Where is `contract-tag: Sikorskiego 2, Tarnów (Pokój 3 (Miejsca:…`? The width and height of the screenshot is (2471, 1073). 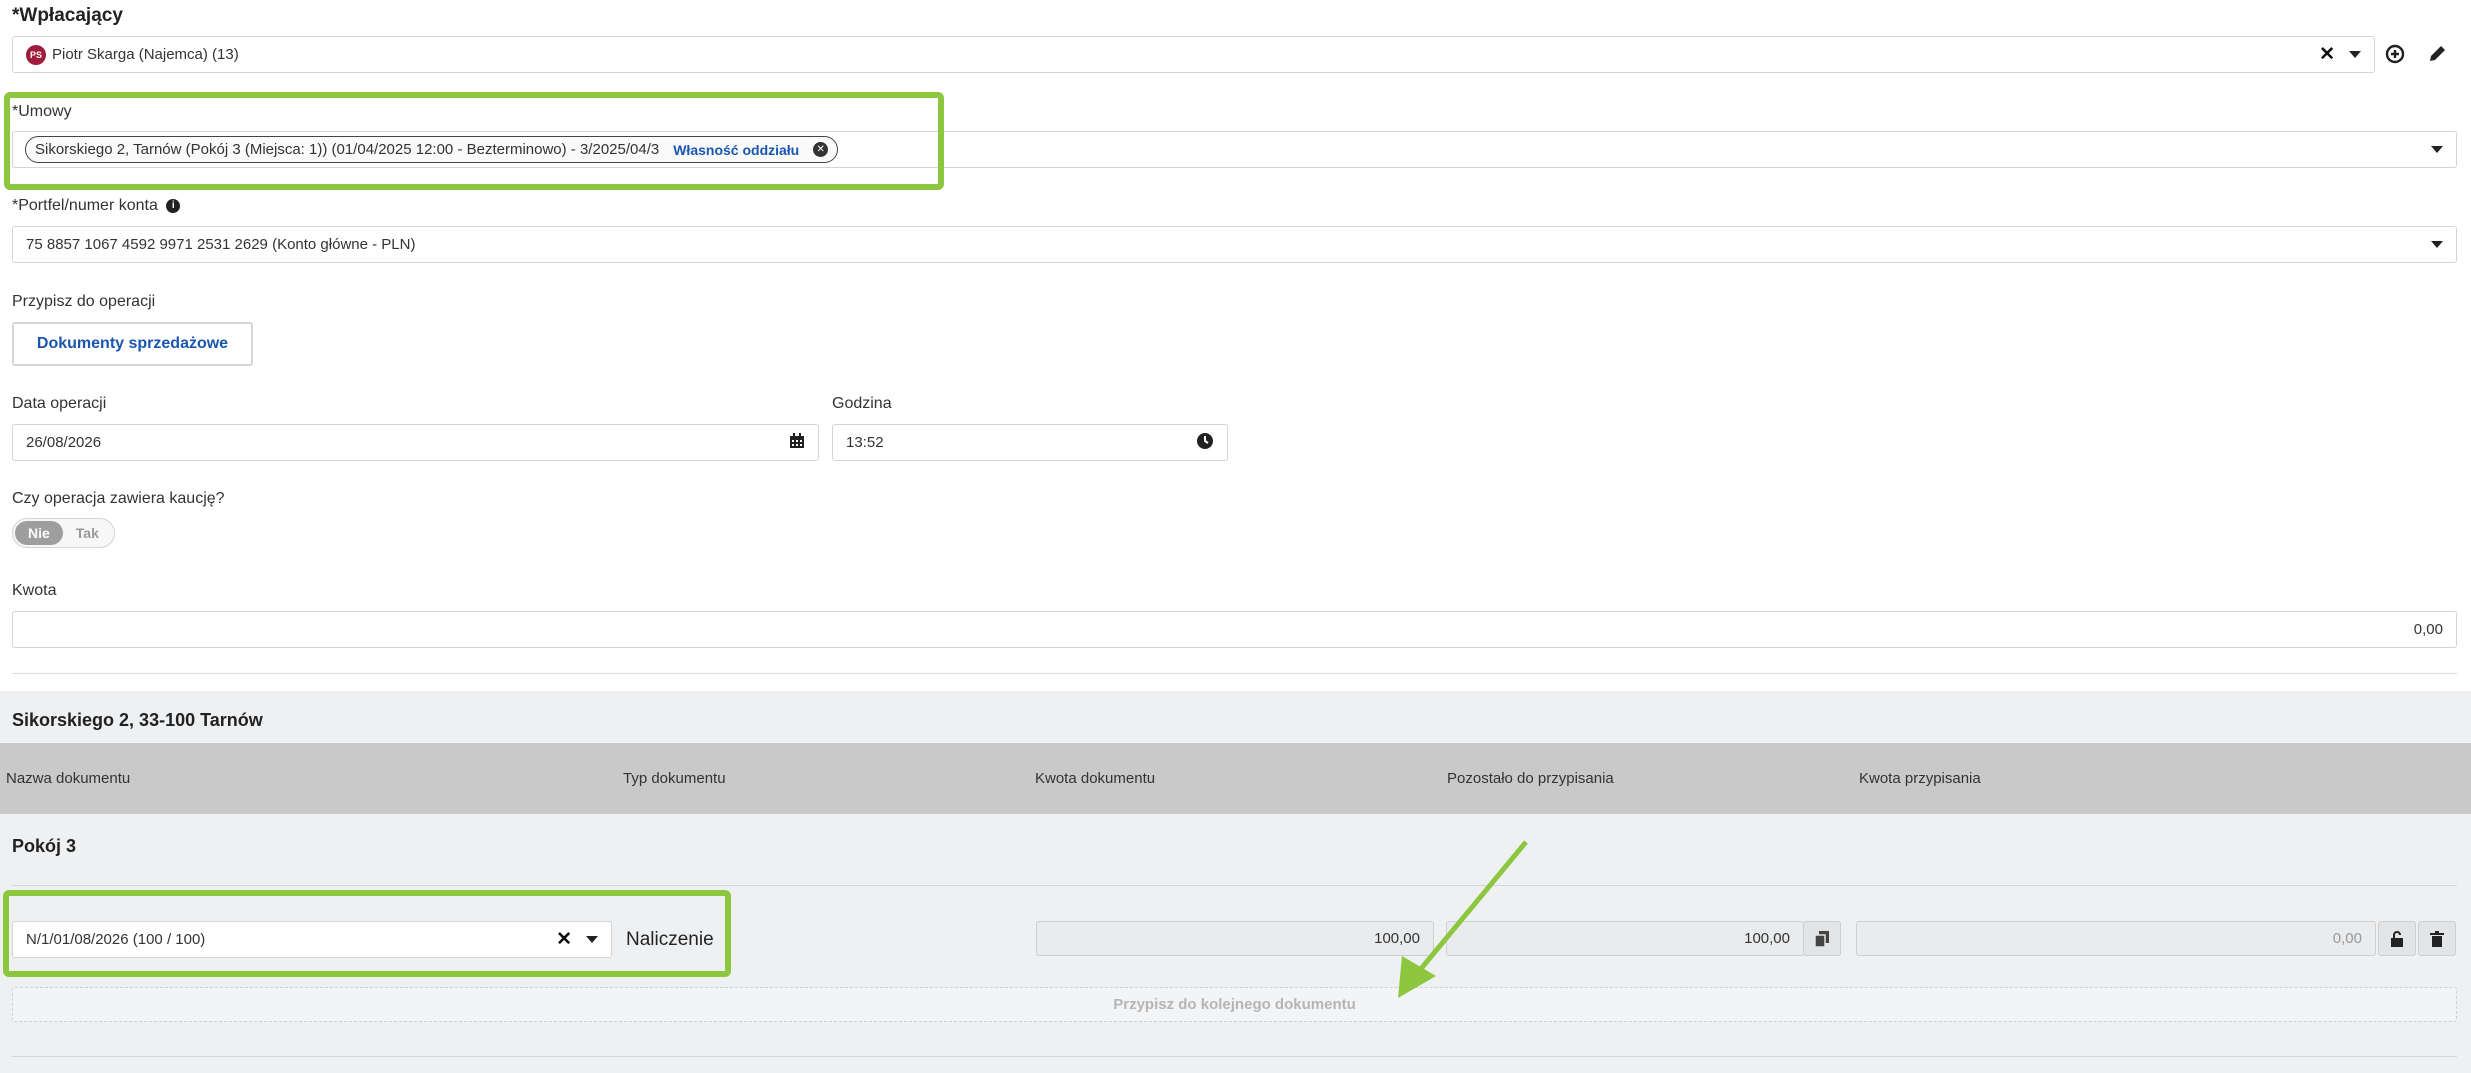 contract-tag: Sikorskiego 2, Tarnów (Pokój 3 (Miejsca:… is located at coordinates (432, 149).